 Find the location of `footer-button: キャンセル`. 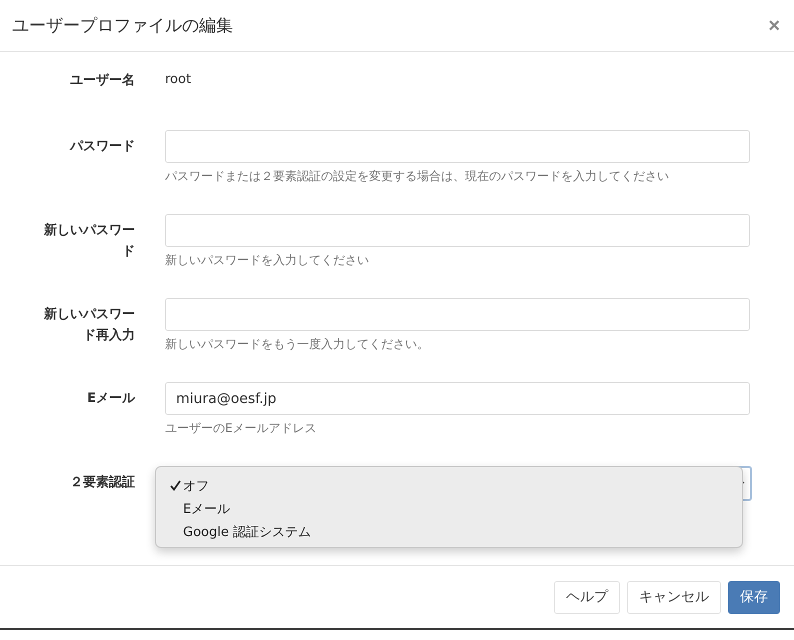

footer-button: キャンセル is located at coordinates (674, 597).